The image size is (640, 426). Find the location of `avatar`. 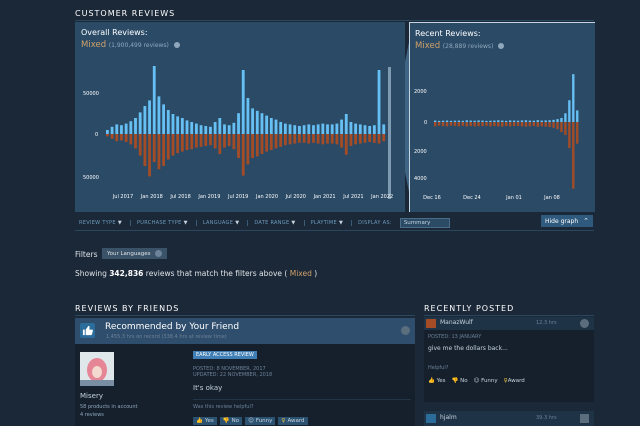

avatar is located at coordinates (97, 369).